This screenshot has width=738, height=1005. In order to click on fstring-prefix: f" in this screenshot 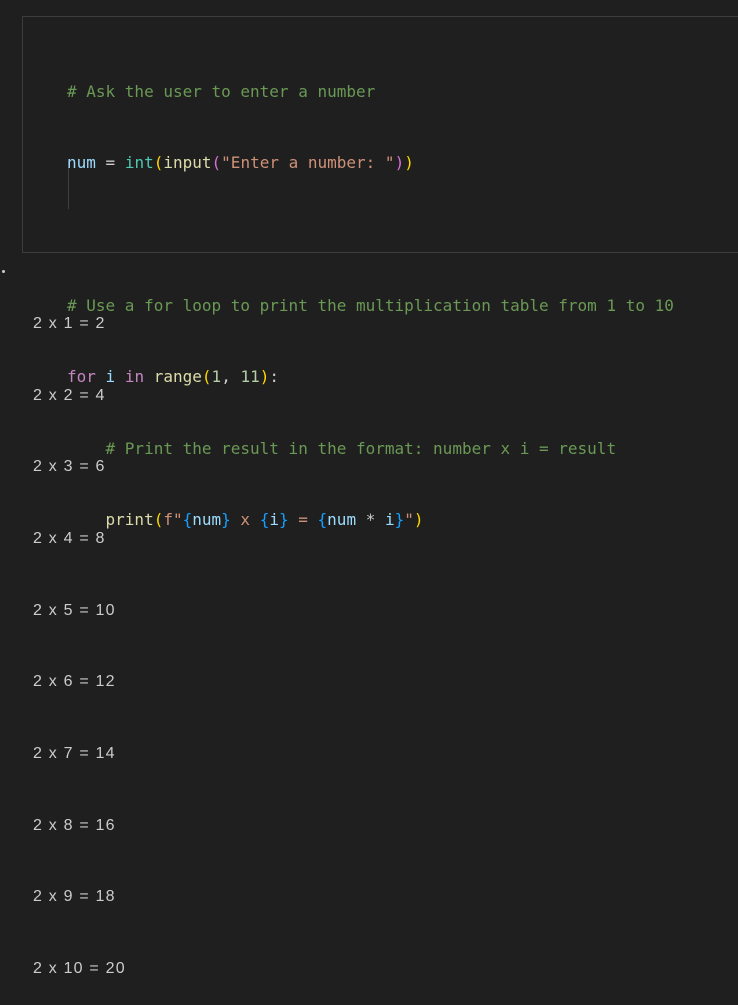, I will do `click(173, 519)`.